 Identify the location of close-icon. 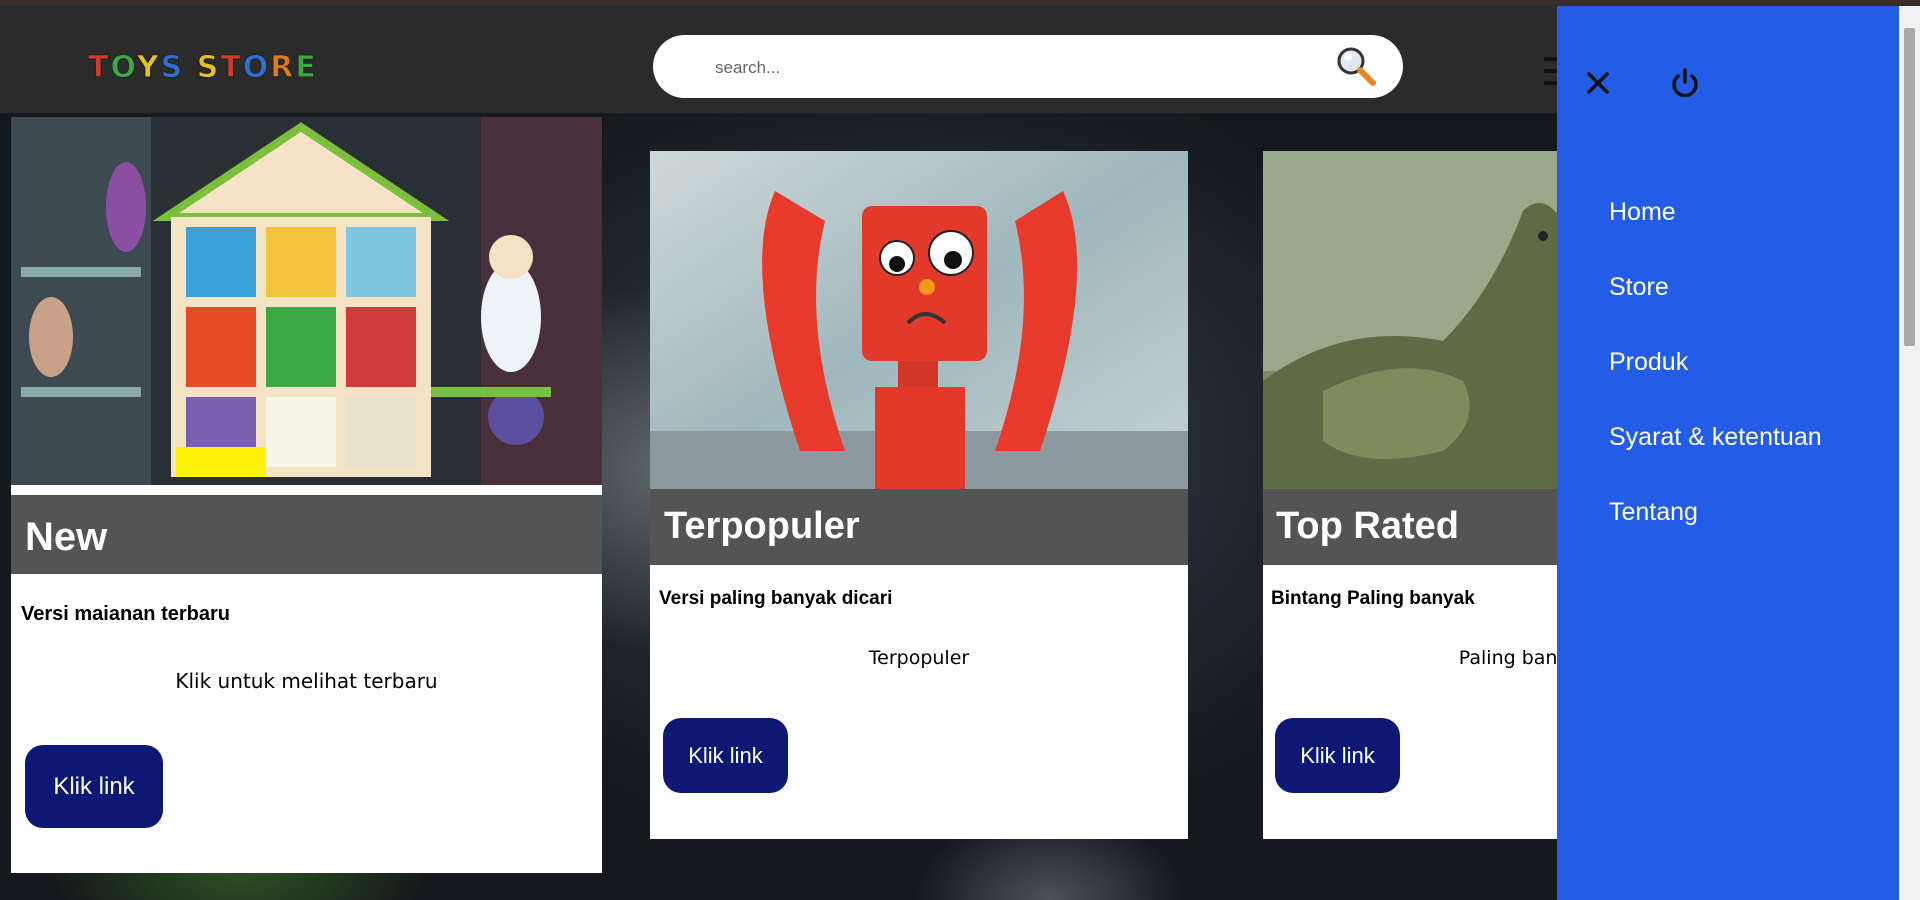
(1598, 83).